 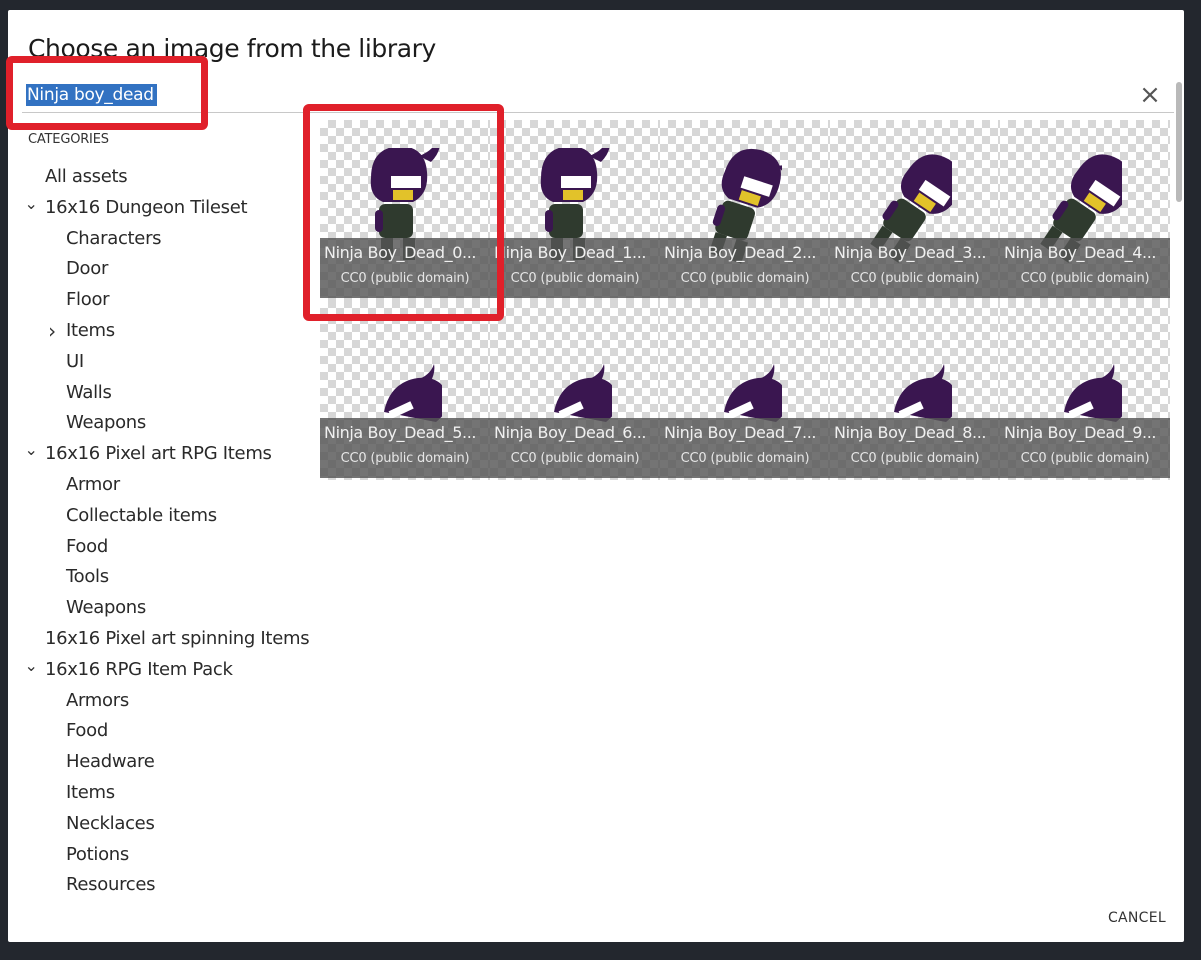 What do you see at coordinates (170, 393) in the screenshot?
I see `category-item: Walls` at bounding box center [170, 393].